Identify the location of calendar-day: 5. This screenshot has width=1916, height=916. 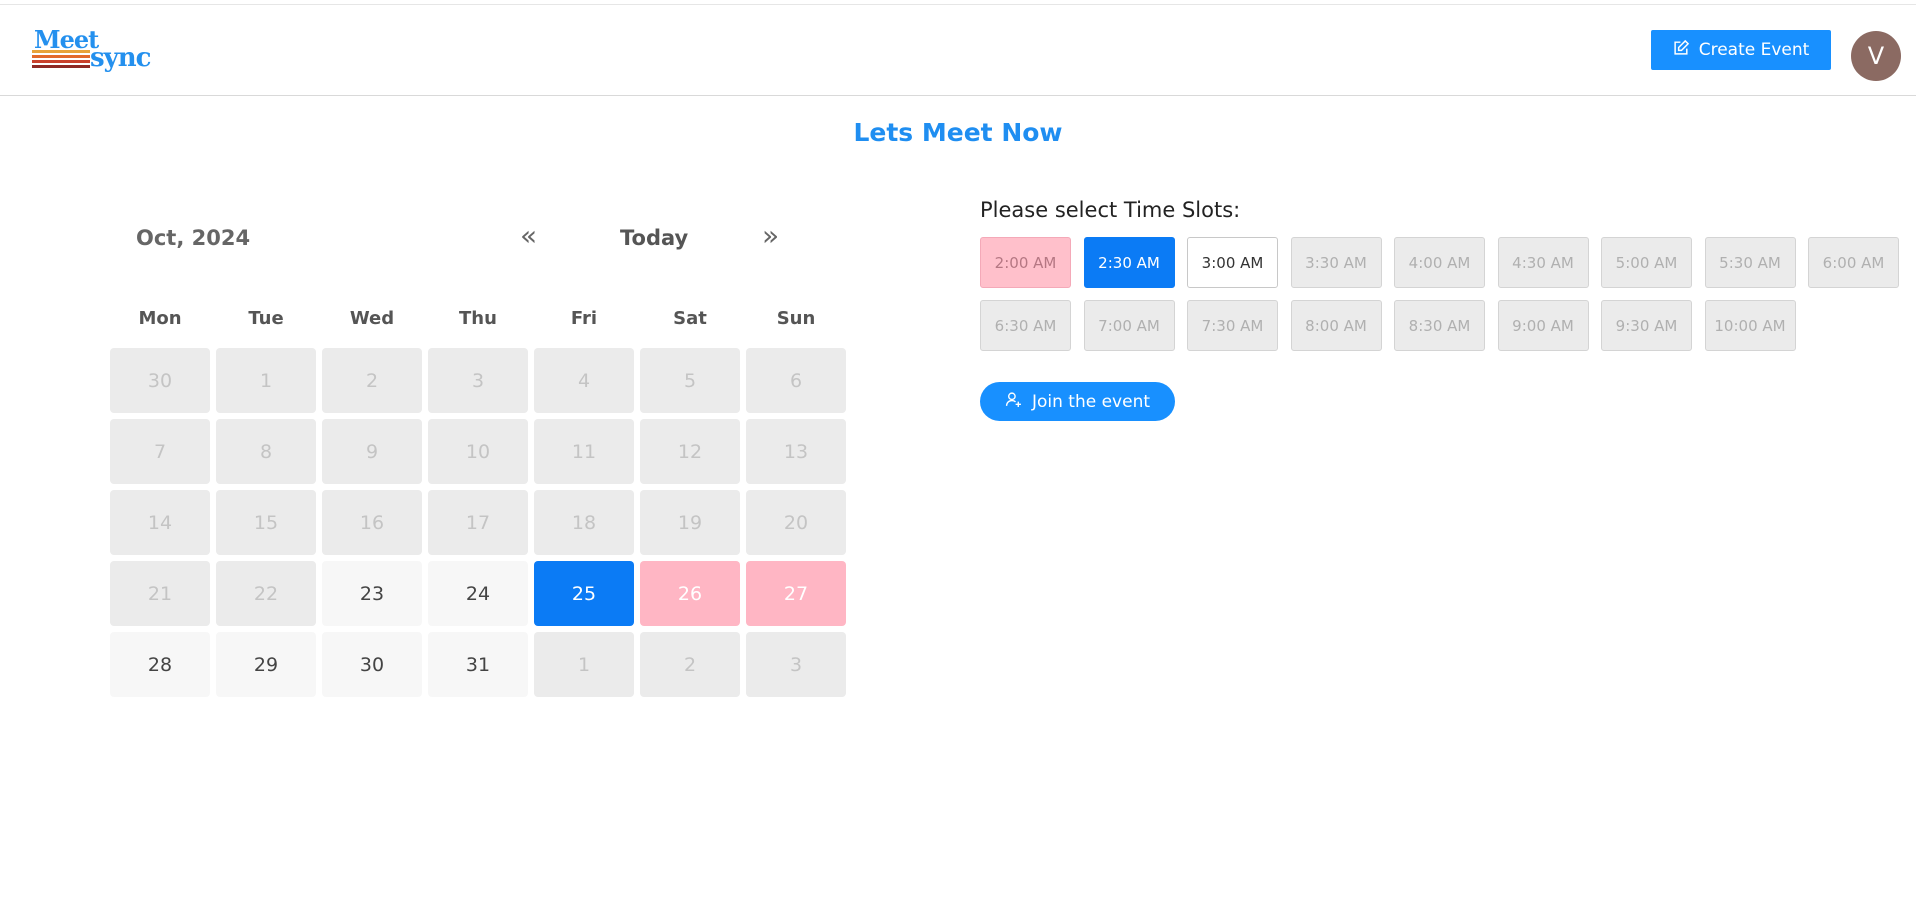
(690, 380).